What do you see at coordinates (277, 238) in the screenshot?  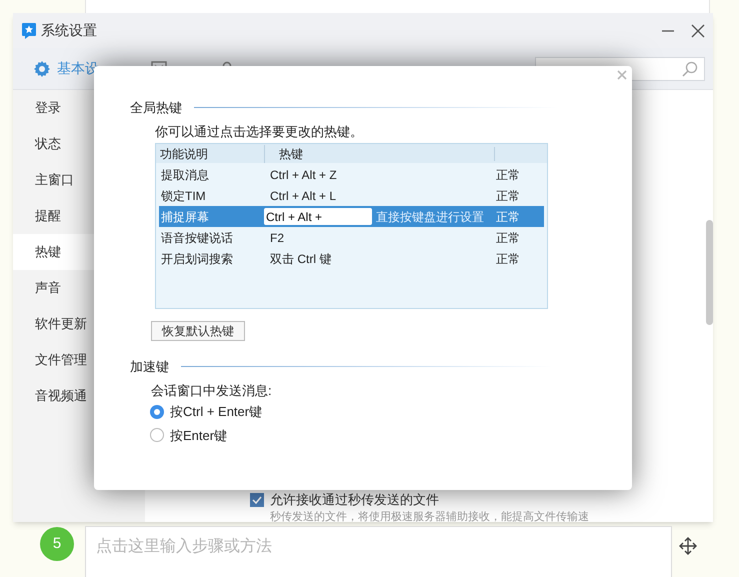 I see `table-cell-text: F2` at bounding box center [277, 238].